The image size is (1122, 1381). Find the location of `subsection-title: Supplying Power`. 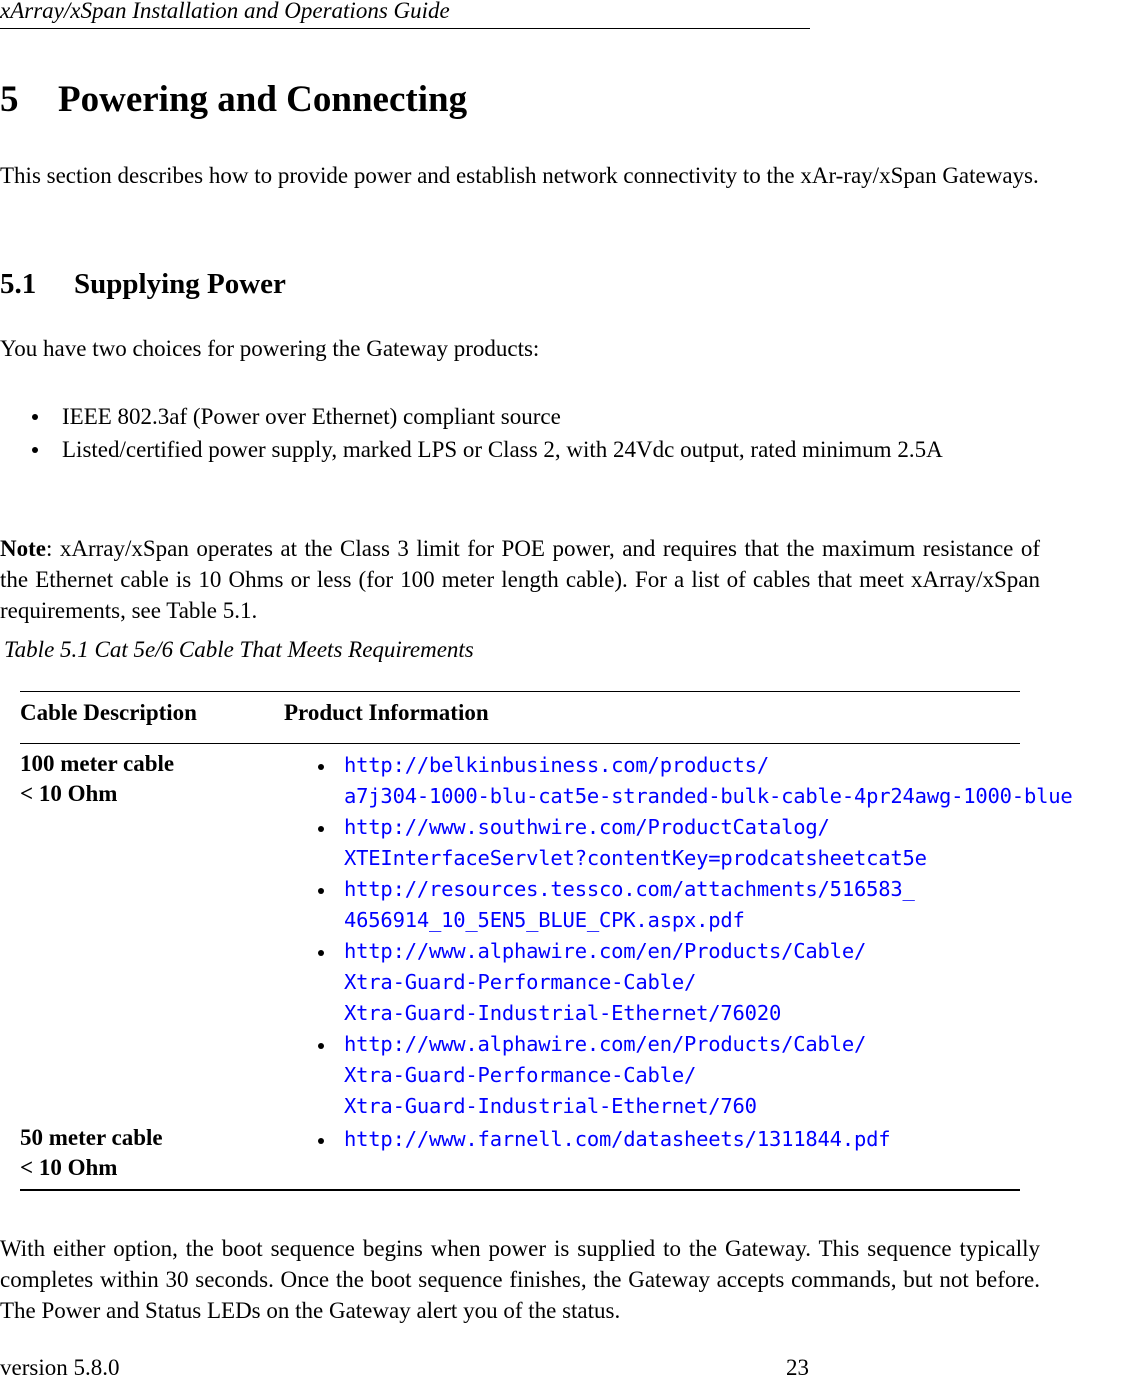

subsection-title: Supplying Power is located at coordinates (180, 284).